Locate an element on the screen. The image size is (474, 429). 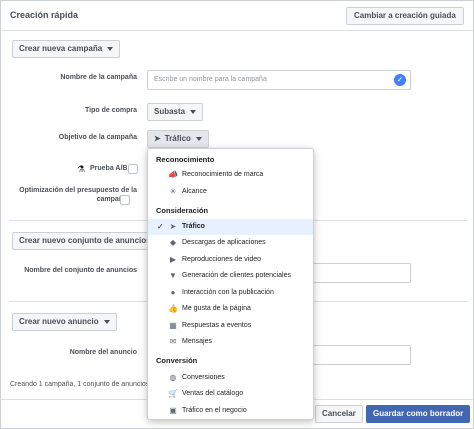
chat-icon: ● is located at coordinates (173, 292).